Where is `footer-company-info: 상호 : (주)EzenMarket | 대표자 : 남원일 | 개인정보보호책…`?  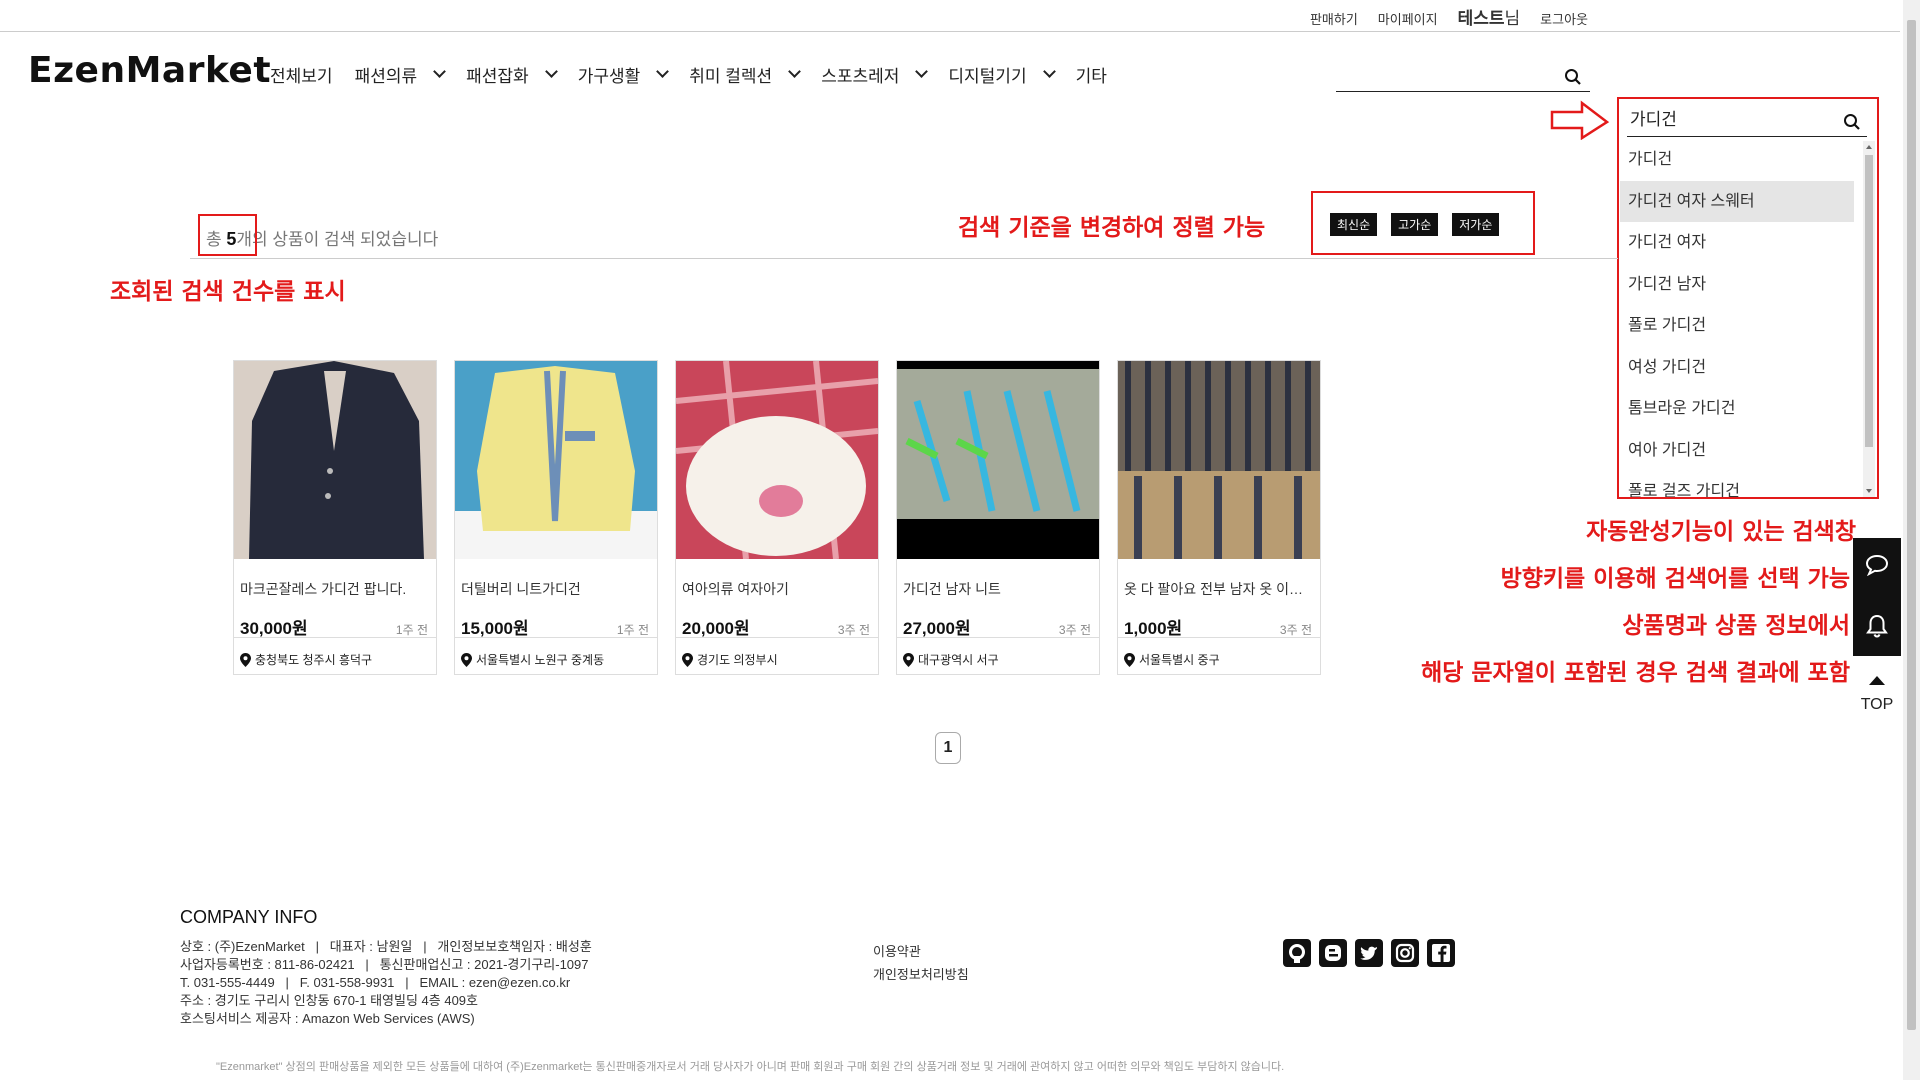
footer-company-info: 상호 : (주)EzenMarket | 대표자 : 남원일 | 개인정보보호책… is located at coordinates (386, 983).